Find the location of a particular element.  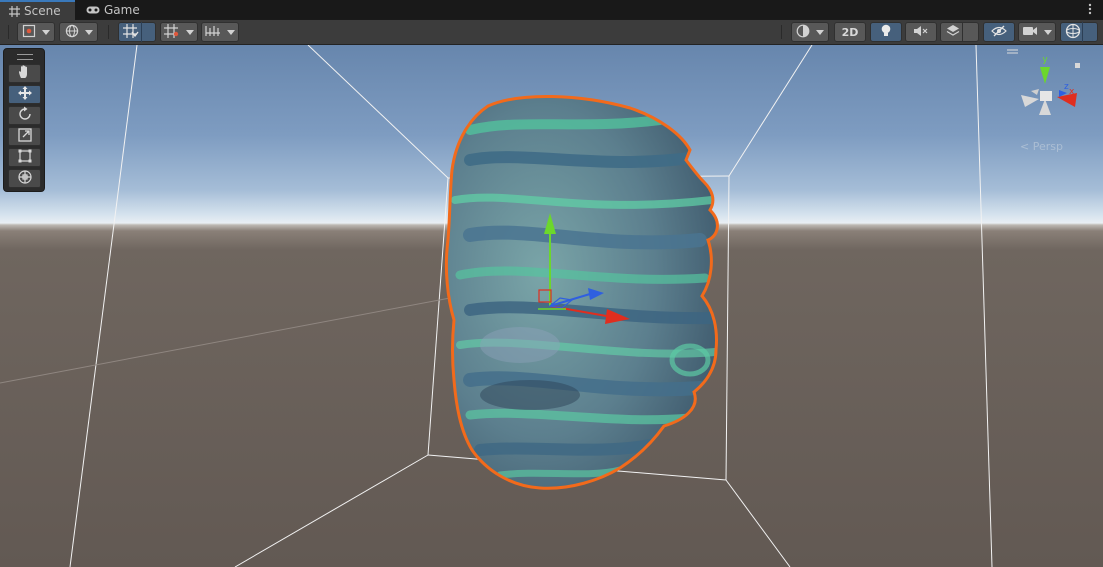

hidden-eye-icon is located at coordinates (999, 32).